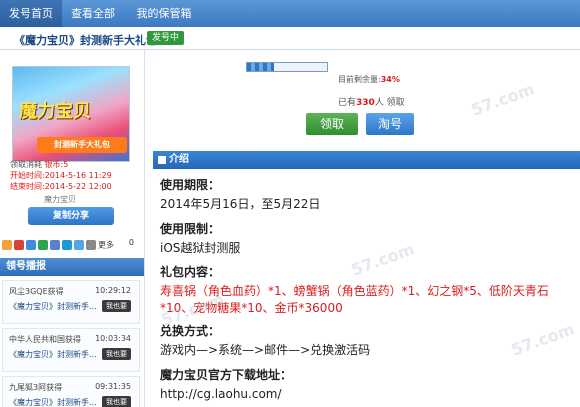 This screenshot has width=580, height=407. I want to click on social-share-bar: 更多 0, so click(71, 245).